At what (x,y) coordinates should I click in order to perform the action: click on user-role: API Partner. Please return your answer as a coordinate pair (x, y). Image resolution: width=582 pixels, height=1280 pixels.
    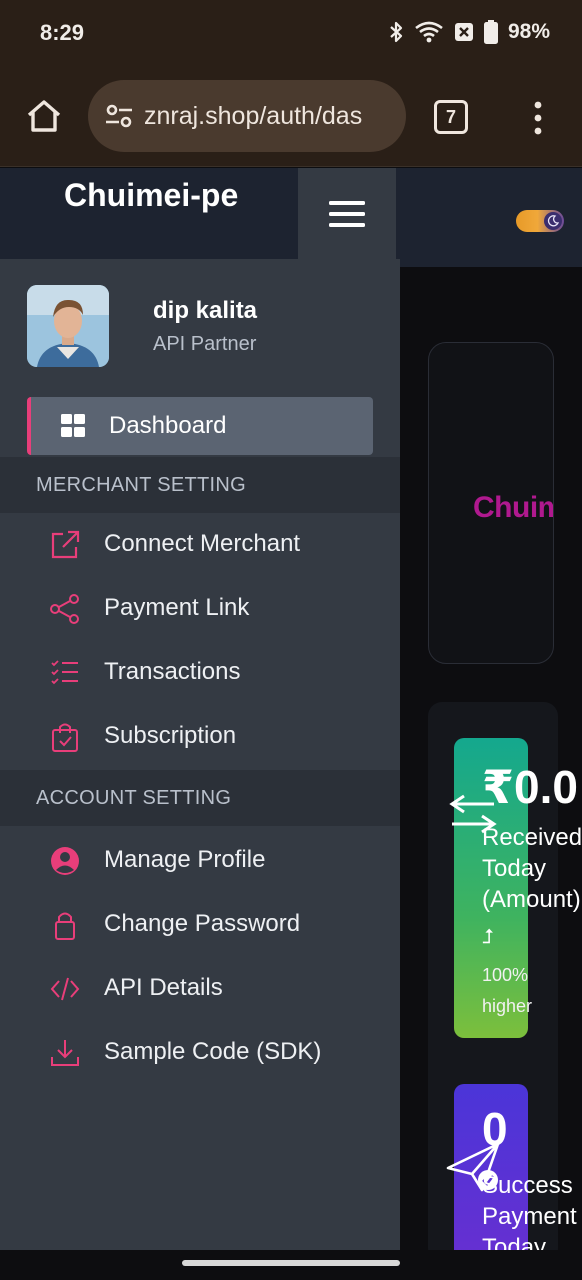
    Looking at the image, I should click on (205, 344).